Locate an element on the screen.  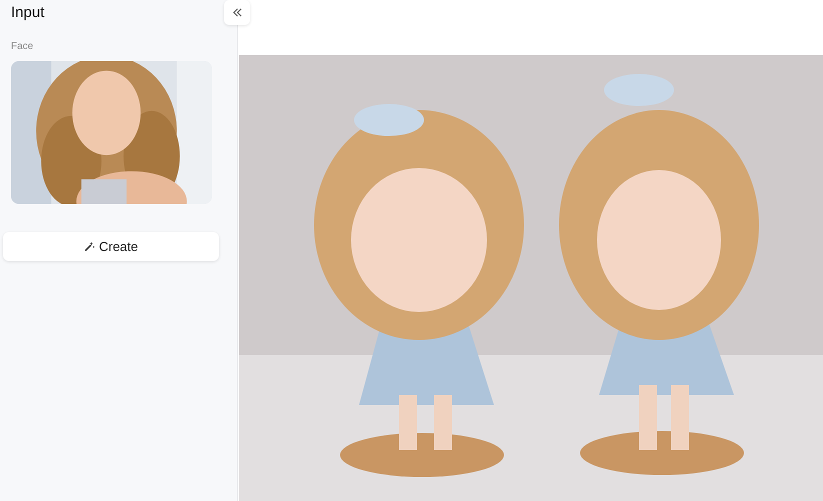
collapse-button is located at coordinates (237, 12).